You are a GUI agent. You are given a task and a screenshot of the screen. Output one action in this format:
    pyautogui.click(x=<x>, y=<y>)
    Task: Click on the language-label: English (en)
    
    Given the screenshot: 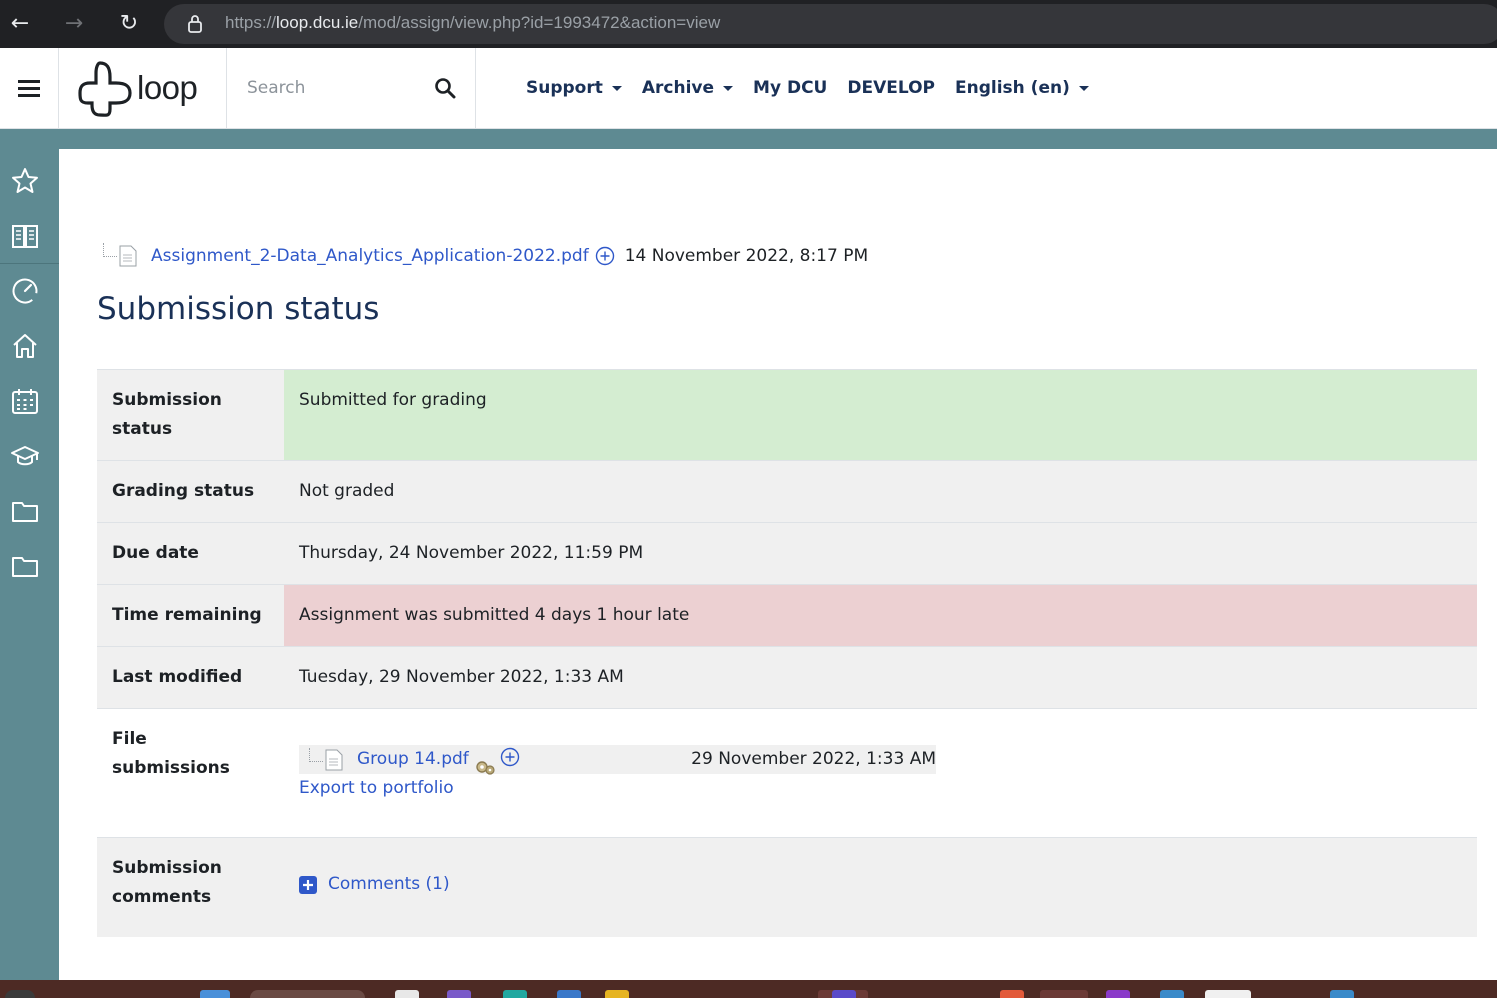 What is the action you would take?
    pyautogui.click(x=1012, y=88)
    